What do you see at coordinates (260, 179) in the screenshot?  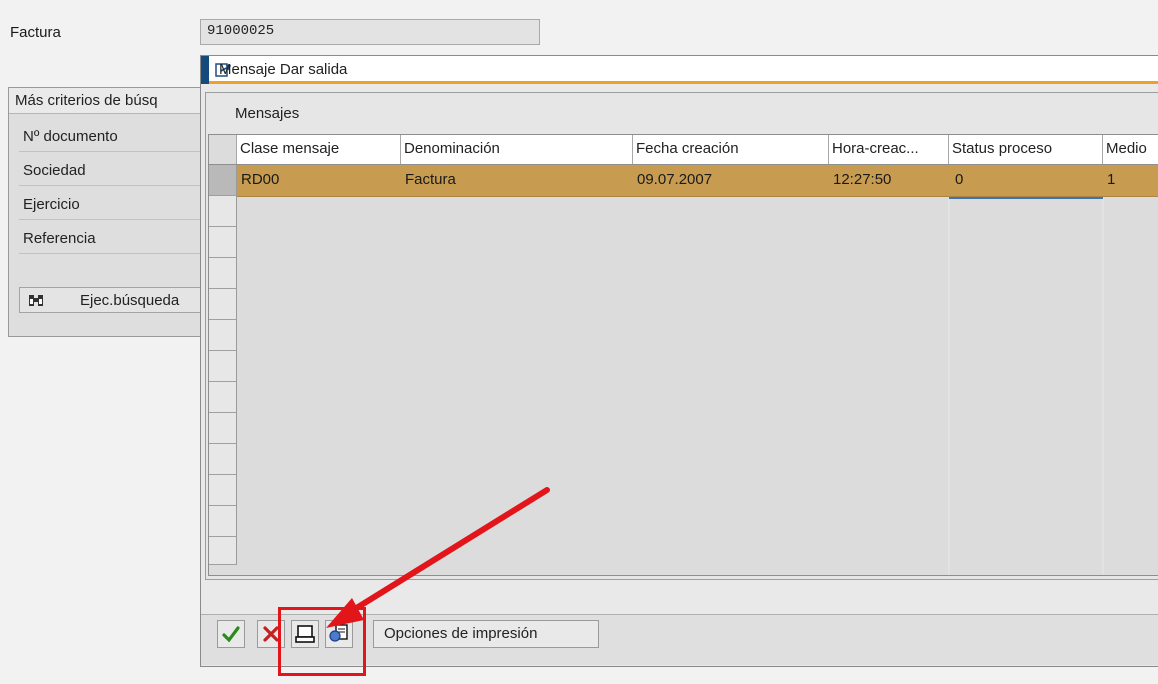 I see `cell-clase-mensaje: RD00` at bounding box center [260, 179].